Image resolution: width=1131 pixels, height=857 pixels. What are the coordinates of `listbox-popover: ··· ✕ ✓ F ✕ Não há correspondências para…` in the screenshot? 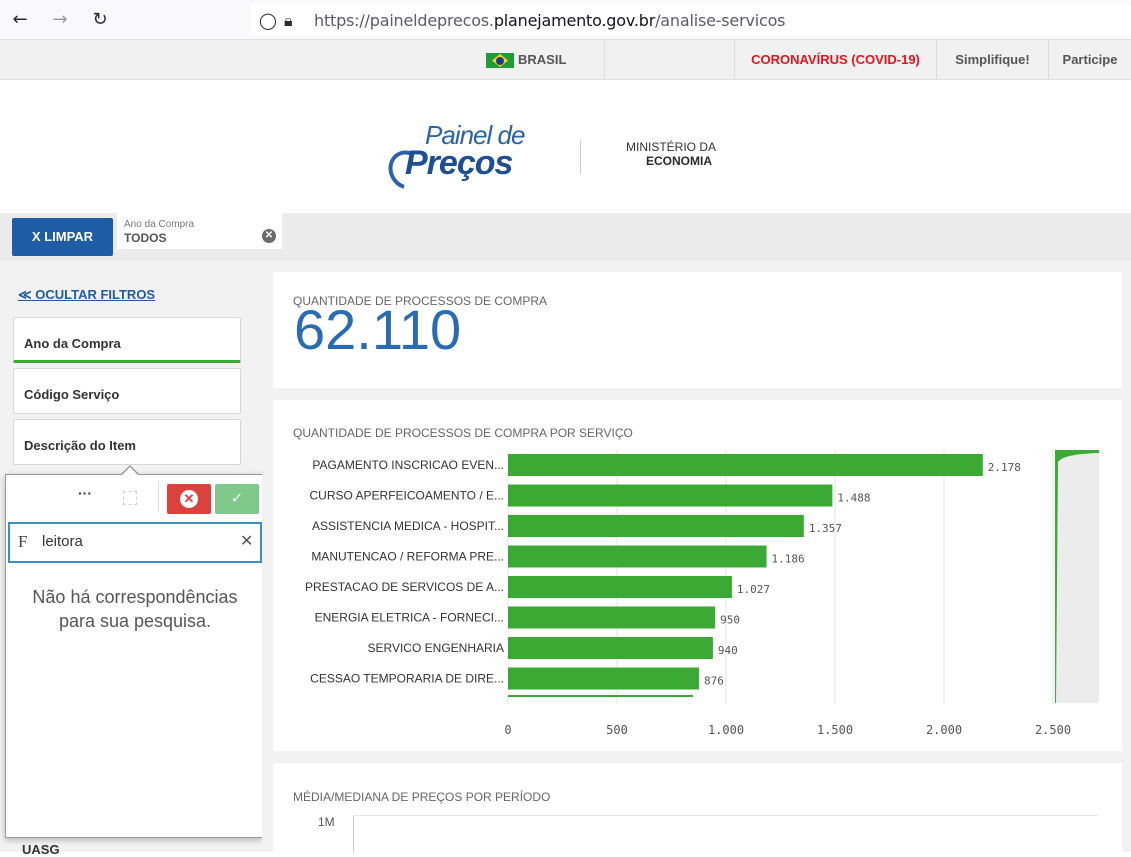 It's located at (134, 656).